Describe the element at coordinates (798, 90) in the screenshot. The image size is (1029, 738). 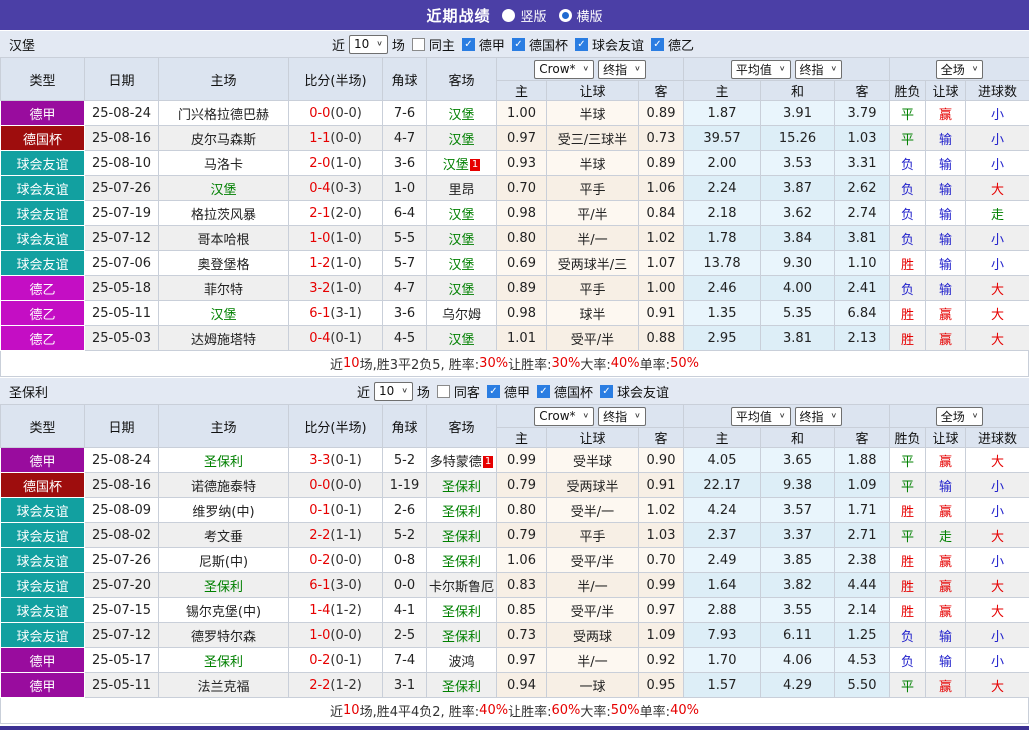
I see `sub-header-average: 和` at that location.